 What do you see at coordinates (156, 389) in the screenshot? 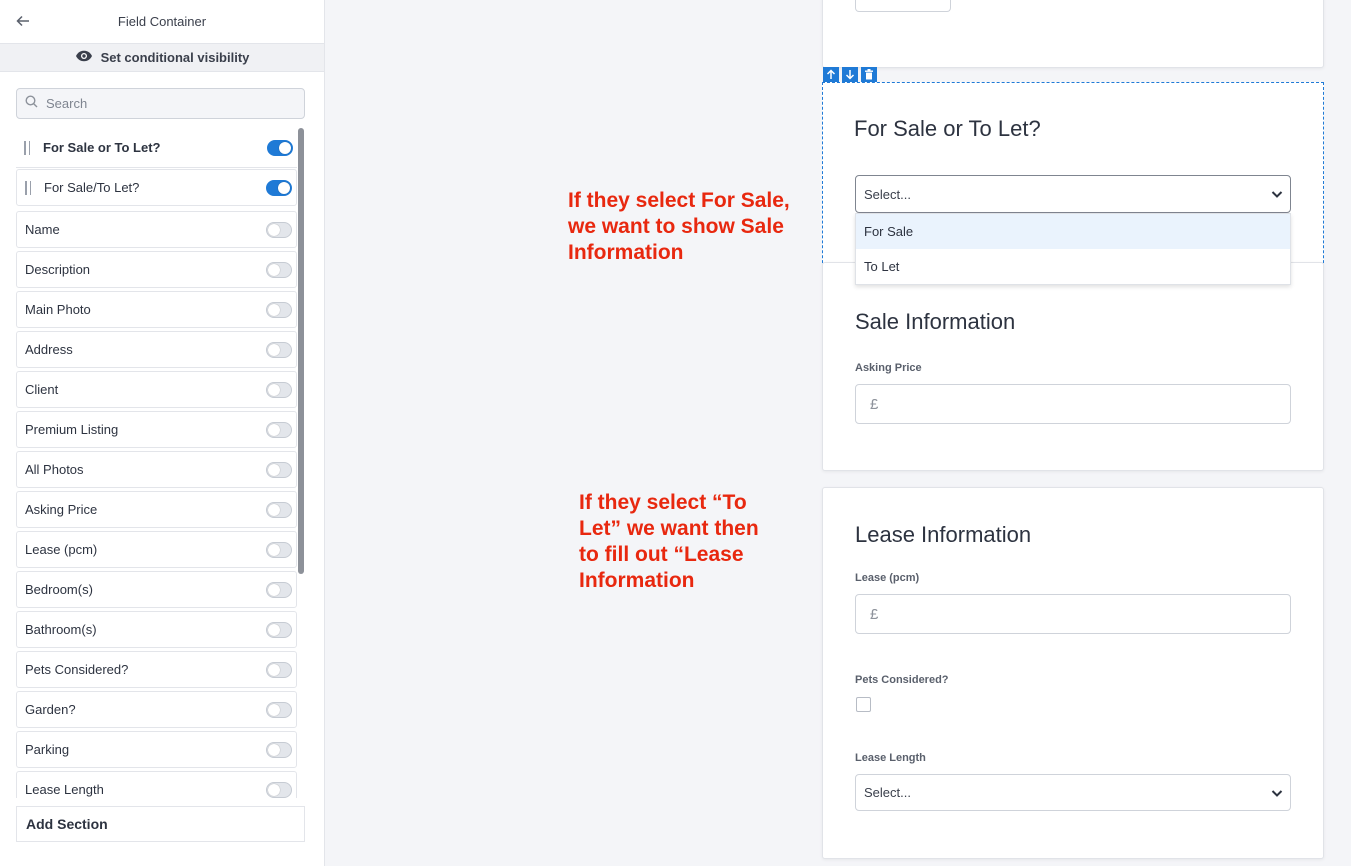
I see `list-item: Client` at bounding box center [156, 389].